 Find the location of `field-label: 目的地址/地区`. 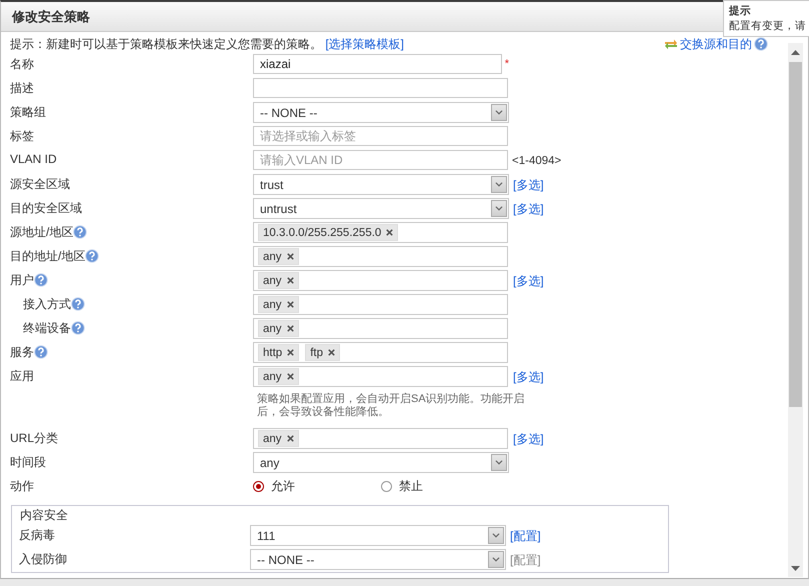

field-label: 目的地址/地区 is located at coordinates (48, 256).